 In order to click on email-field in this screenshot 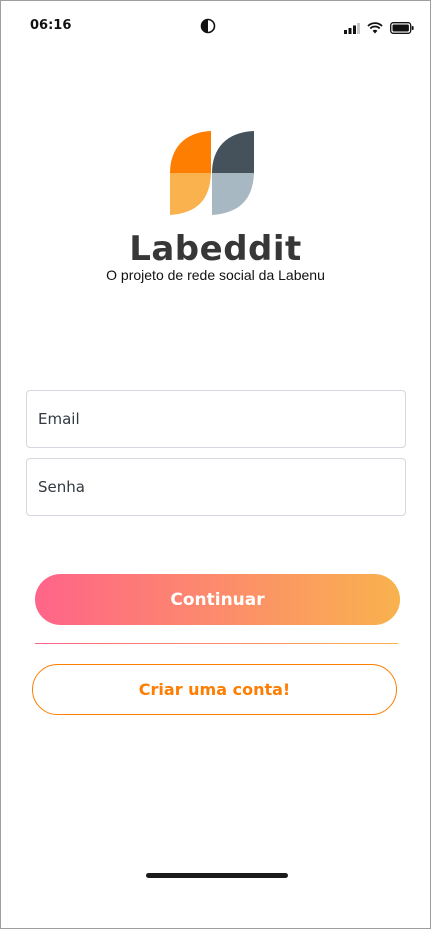, I will do `click(216, 419)`.